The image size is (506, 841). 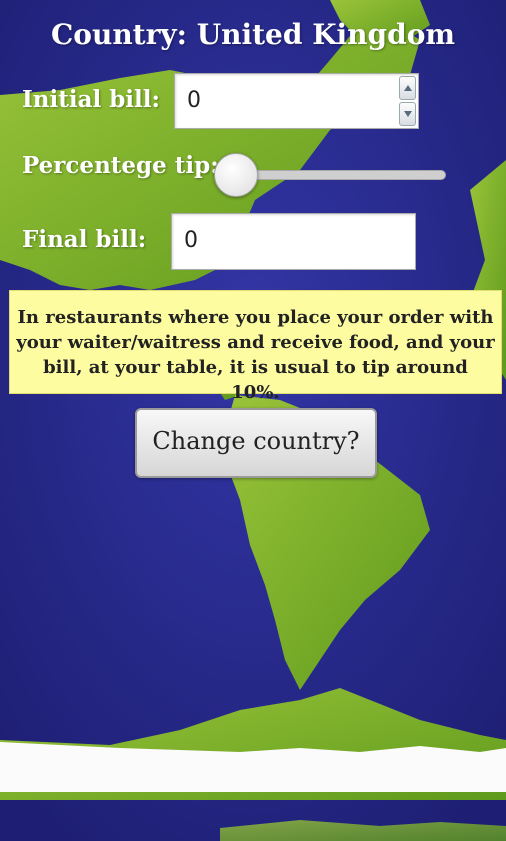 I want to click on initial-bill-value: 0, so click(x=194, y=100).